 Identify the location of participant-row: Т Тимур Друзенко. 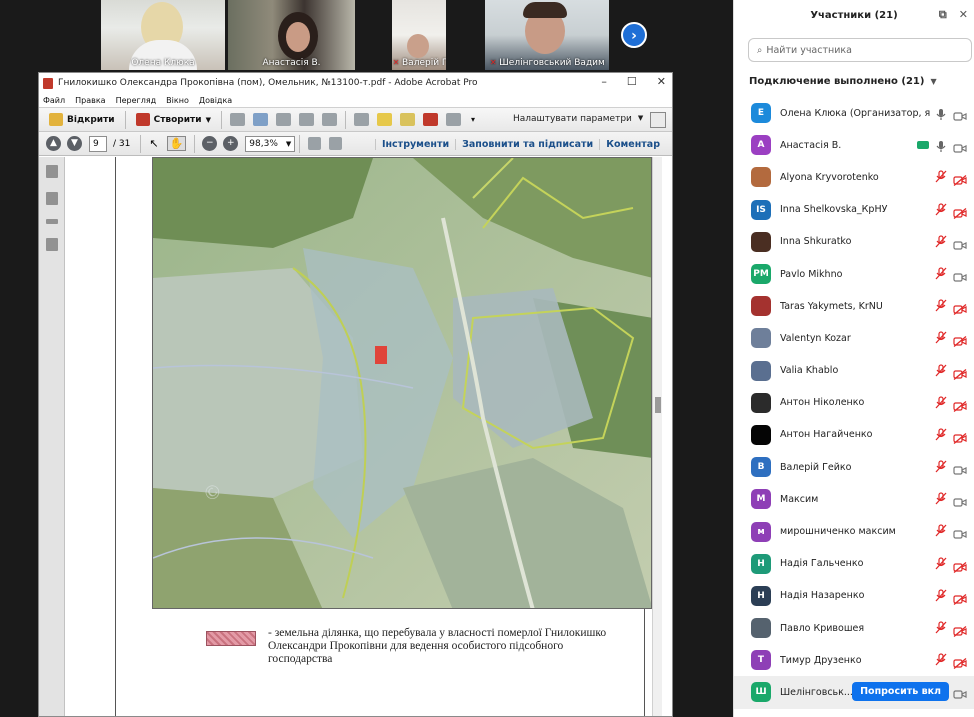
(854, 660).